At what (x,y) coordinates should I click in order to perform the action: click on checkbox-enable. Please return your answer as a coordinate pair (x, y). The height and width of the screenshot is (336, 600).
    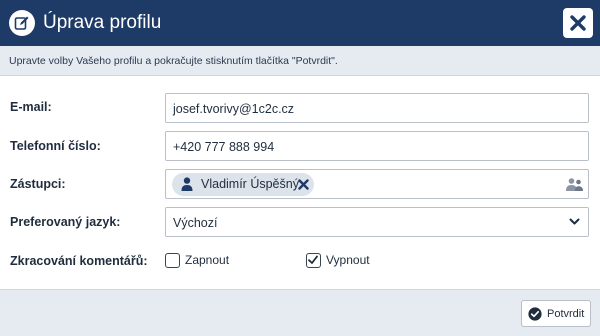
    Looking at the image, I should click on (172, 260).